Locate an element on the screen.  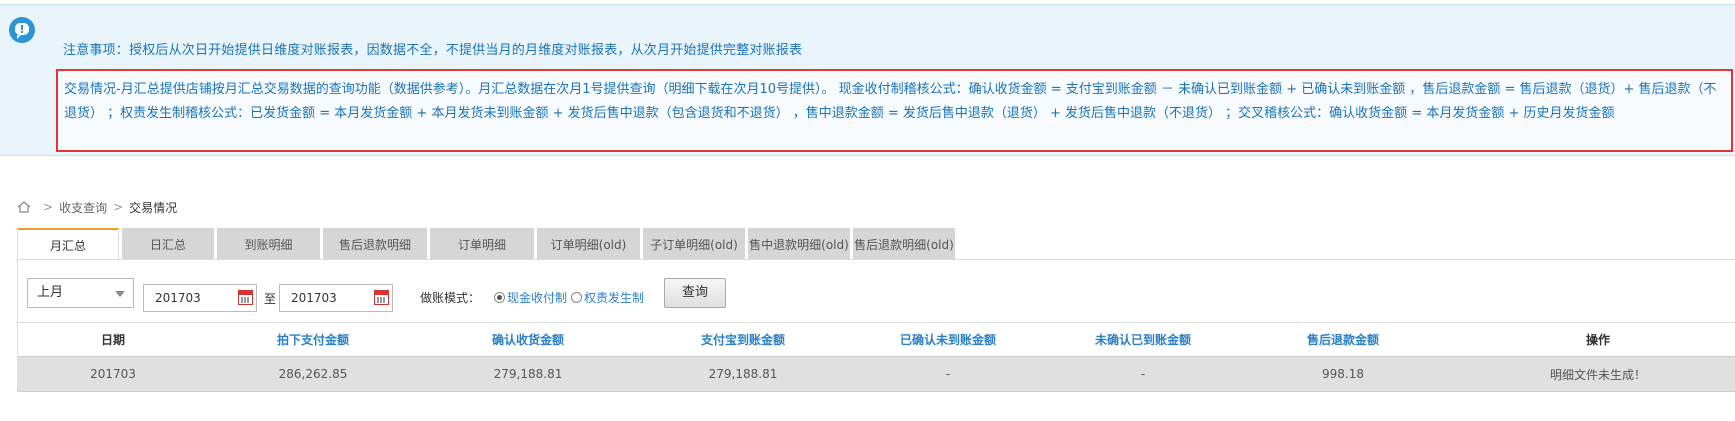
period-select-value: 上月 is located at coordinates (50, 292).